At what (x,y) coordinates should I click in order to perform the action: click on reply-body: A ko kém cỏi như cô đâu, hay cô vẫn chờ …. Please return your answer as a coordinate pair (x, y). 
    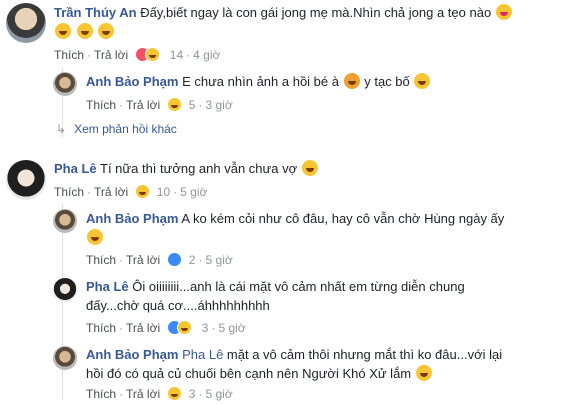
    Looking at the image, I should click on (343, 218).